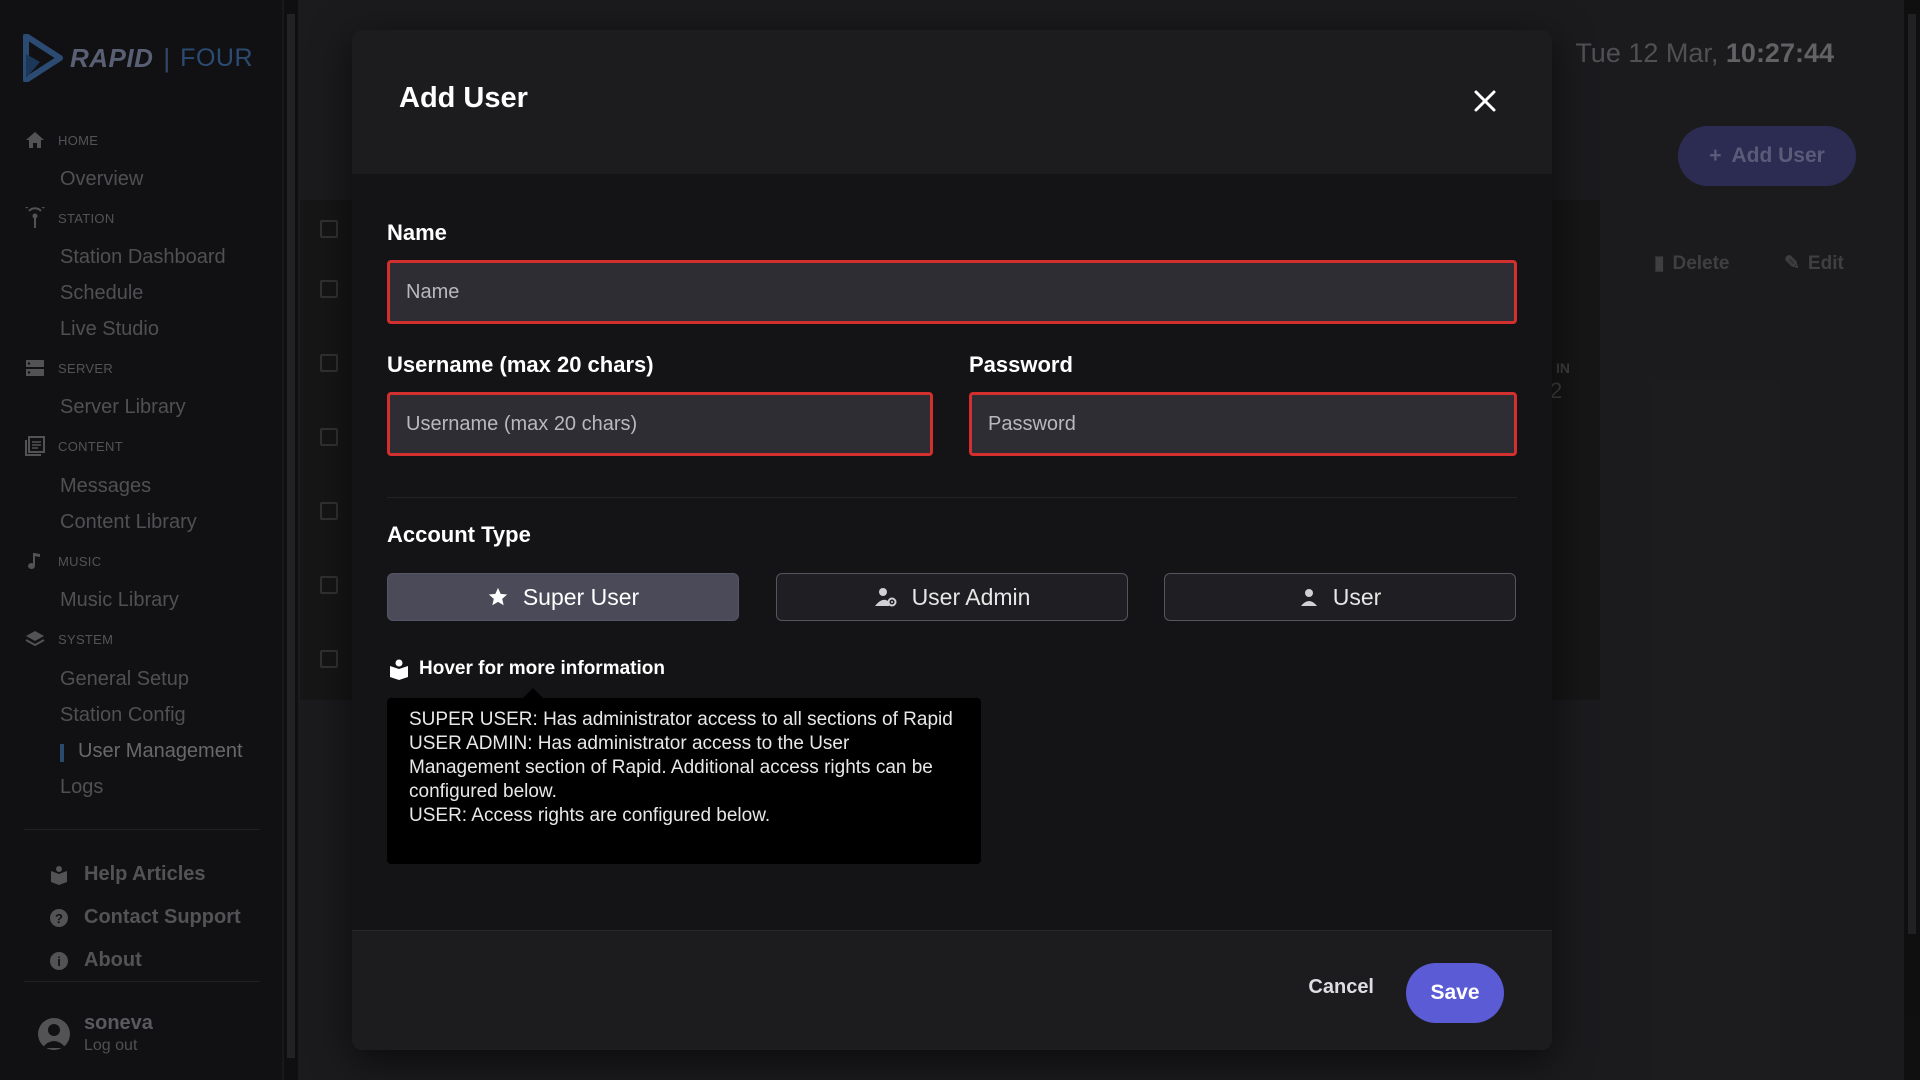 This screenshot has width=1920, height=1080. Describe the element at coordinates (1341, 987) in the screenshot. I see `cancel-button: Cancel` at that location.